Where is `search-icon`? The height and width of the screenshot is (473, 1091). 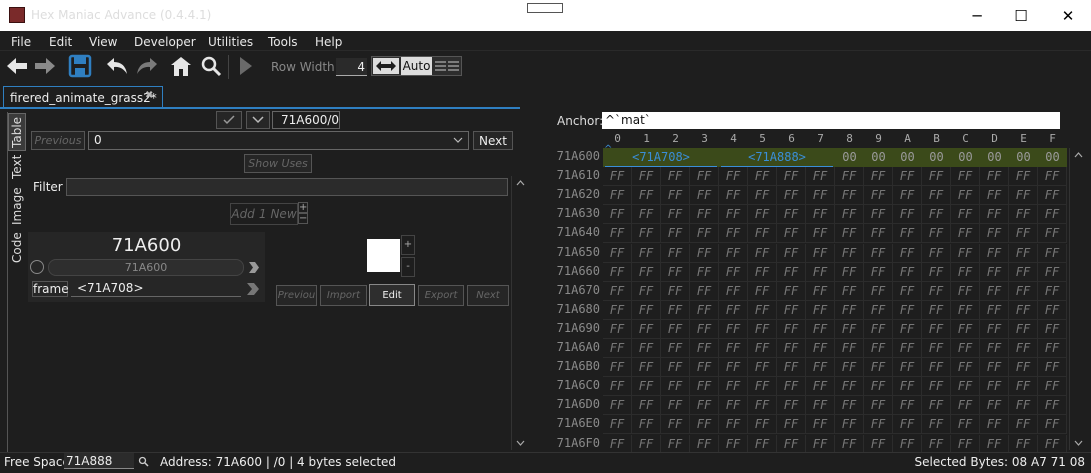
search-icon is located at coordinates (211, 66).